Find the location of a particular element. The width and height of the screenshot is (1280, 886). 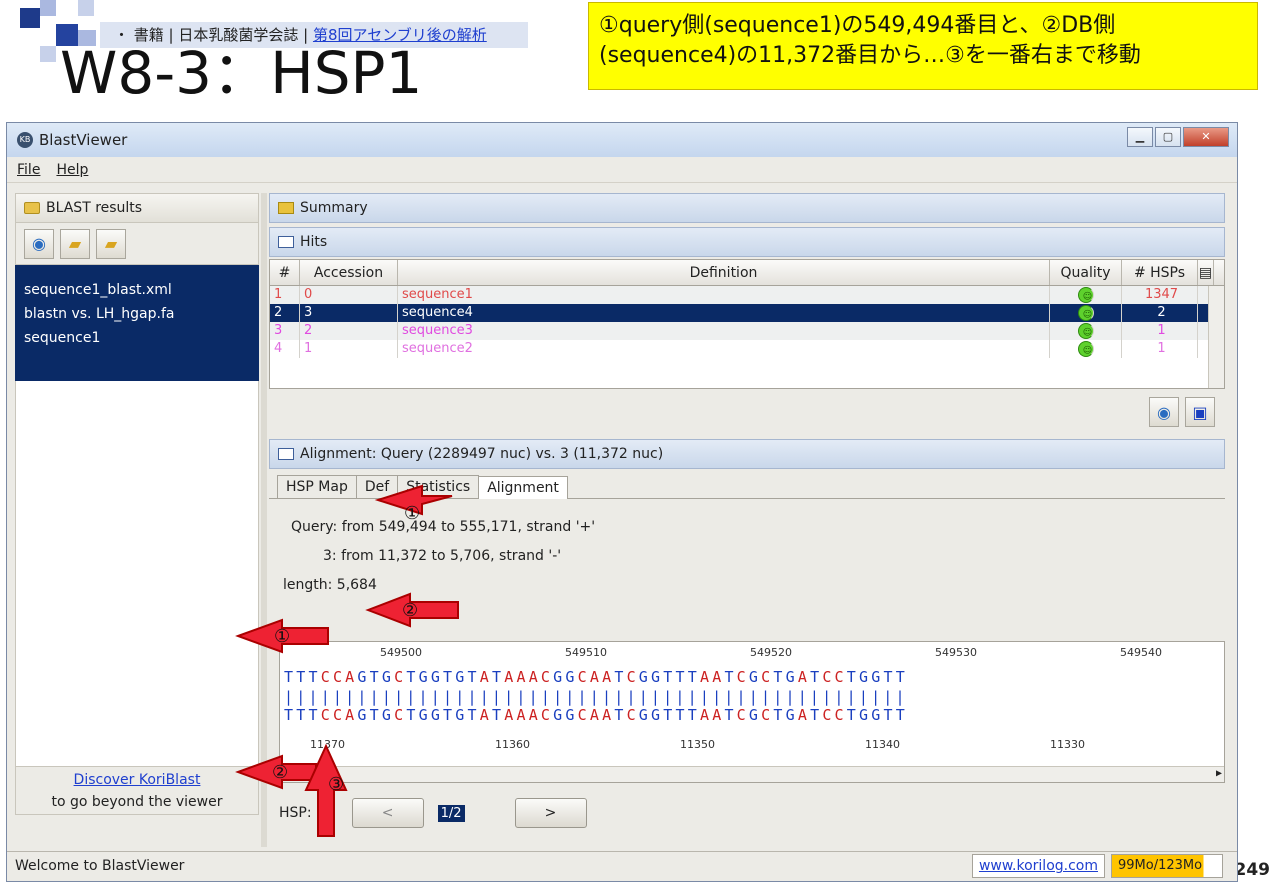

tab-statistics: Statistics is located at coordinates (438, 486).